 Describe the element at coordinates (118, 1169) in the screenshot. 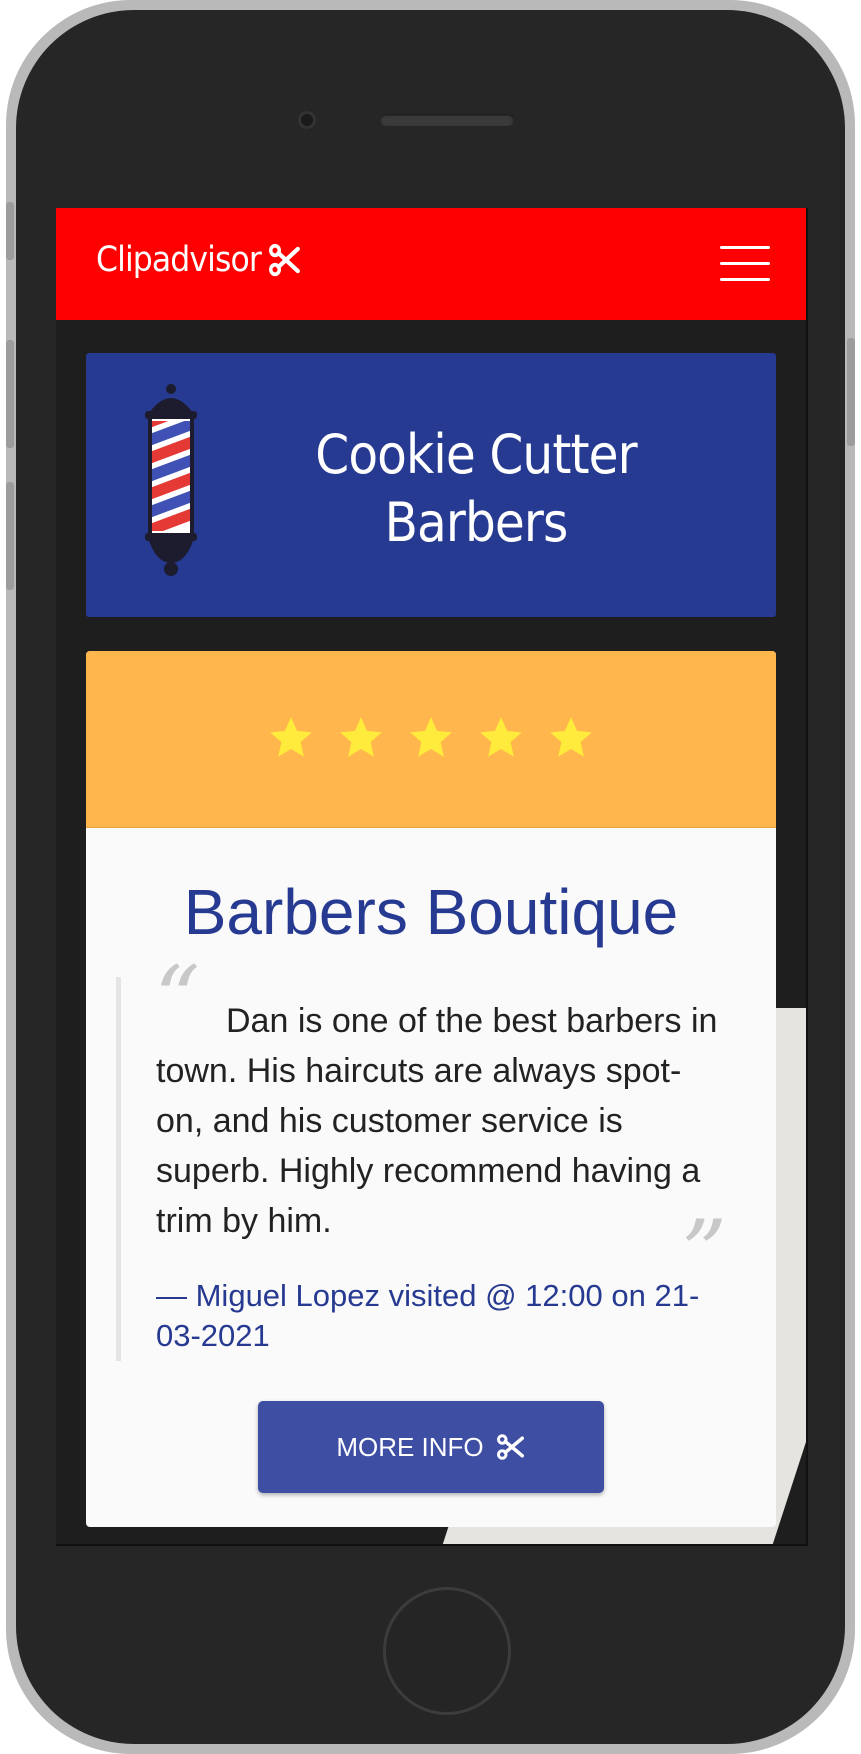

I see `blockquote-border` at that location.